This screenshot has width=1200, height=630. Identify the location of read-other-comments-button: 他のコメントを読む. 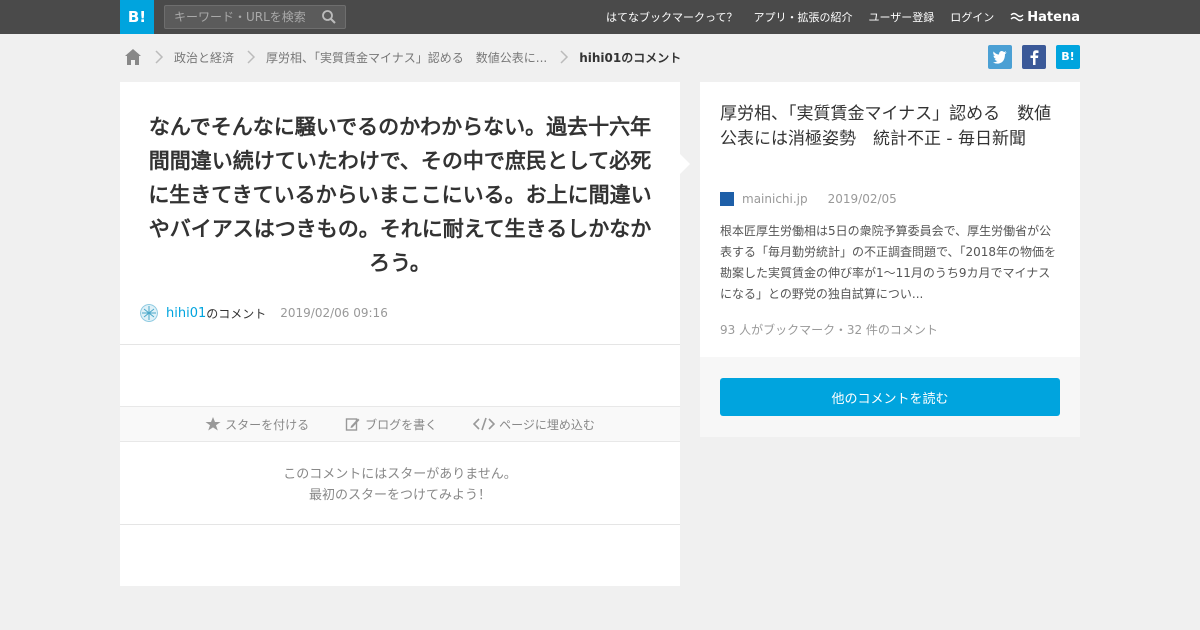
(890, 397).